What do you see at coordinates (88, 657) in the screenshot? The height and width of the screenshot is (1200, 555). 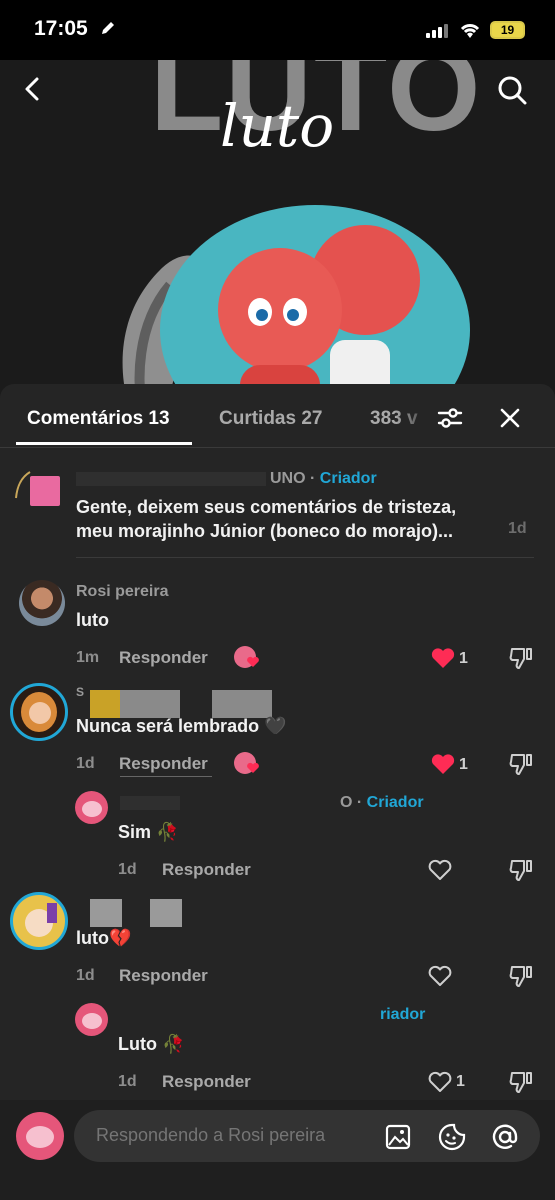 I see `comment-time: 1m` at bounding box center [88, 657].